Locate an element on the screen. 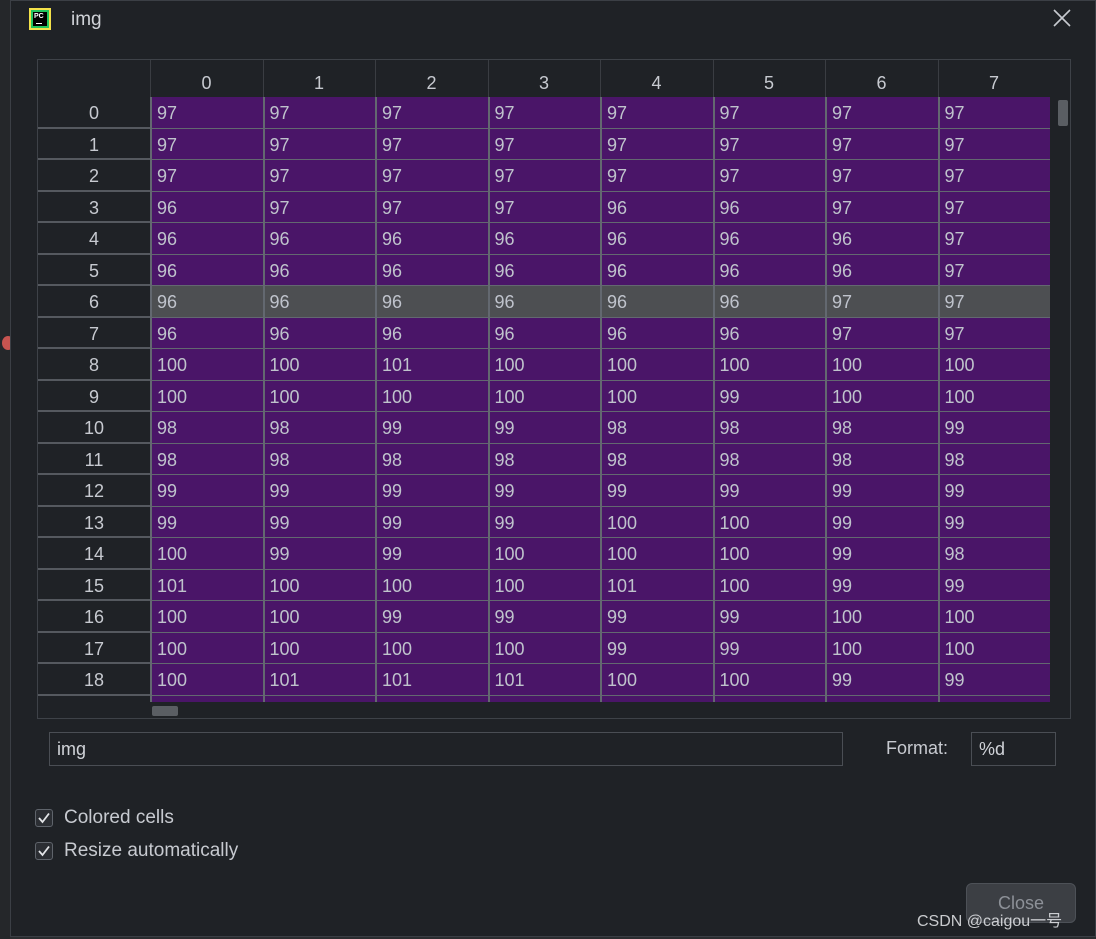  format-field: %d is located at coordinates (1013, 749).